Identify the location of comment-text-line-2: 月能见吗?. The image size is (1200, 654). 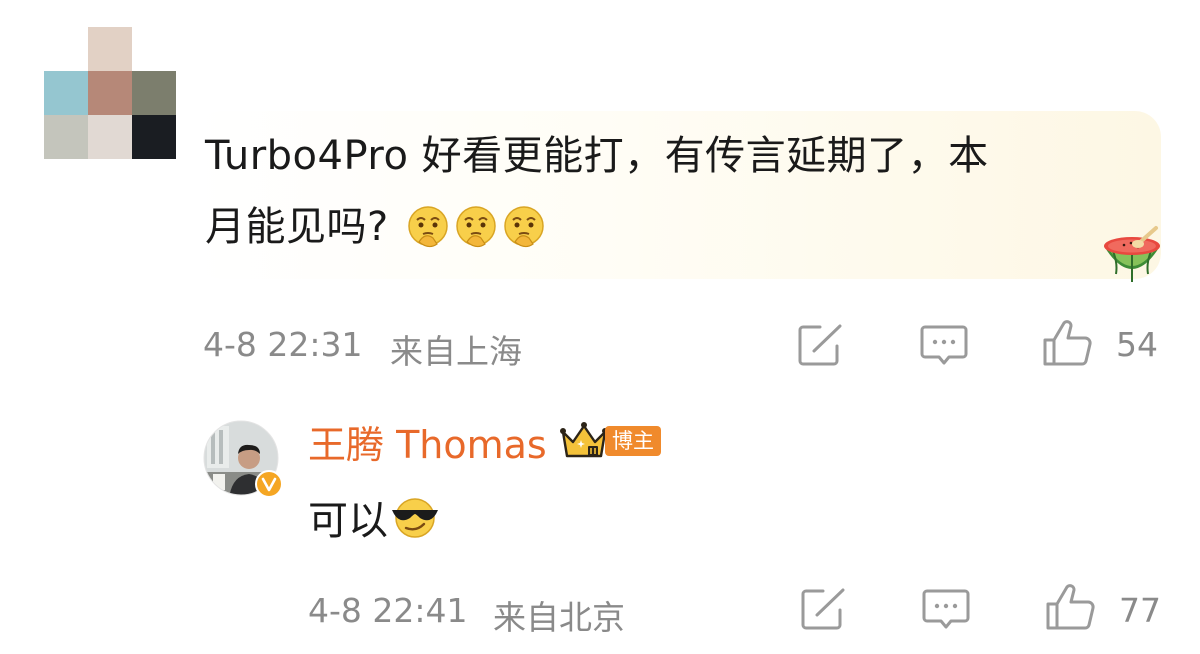
(376, 227).